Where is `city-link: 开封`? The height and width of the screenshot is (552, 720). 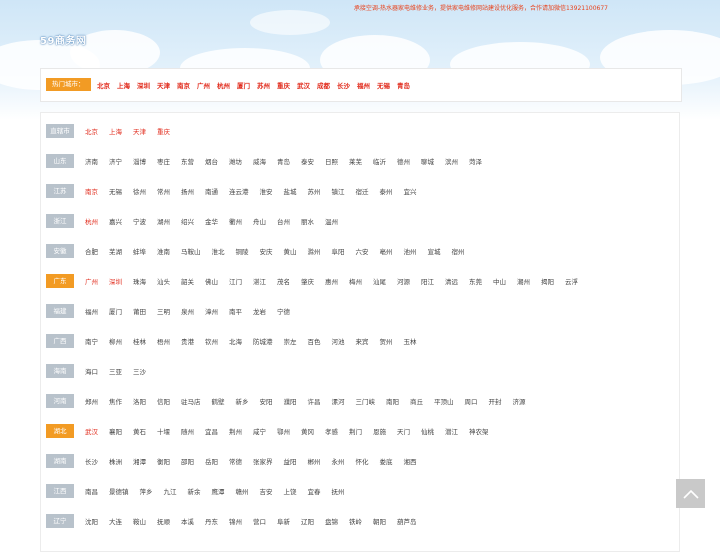 city-link: 开封 is located at coordinates (495, 401).